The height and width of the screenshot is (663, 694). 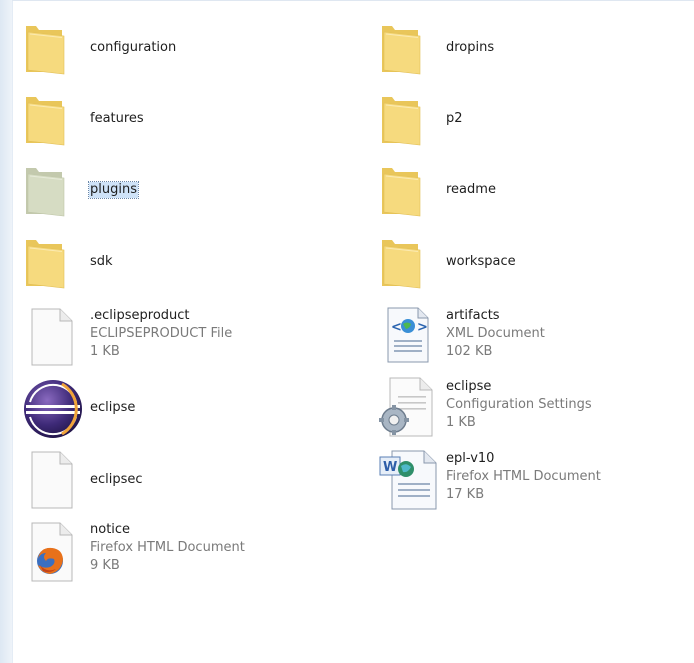 What do you see at coordinates (473, 315) in the screenshot?
I see `file-name: artifacts` at bounding box center [473, 315].